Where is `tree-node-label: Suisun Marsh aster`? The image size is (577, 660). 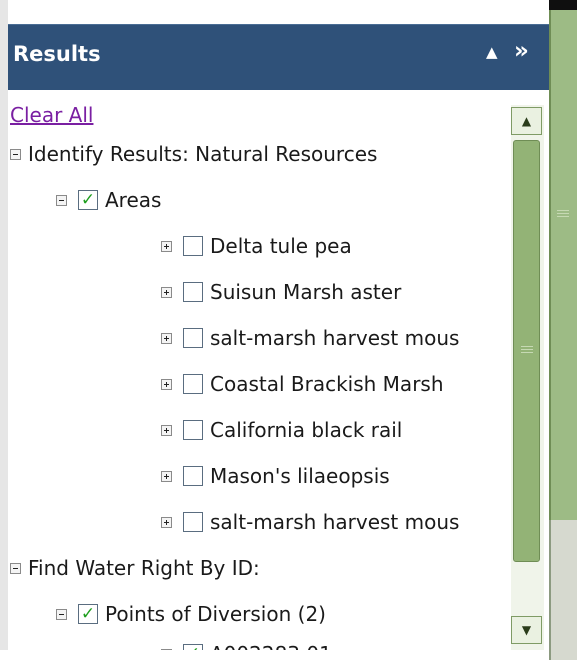 tree-node-label: Suisun Marsh aster is located at coordinates (306, 292).